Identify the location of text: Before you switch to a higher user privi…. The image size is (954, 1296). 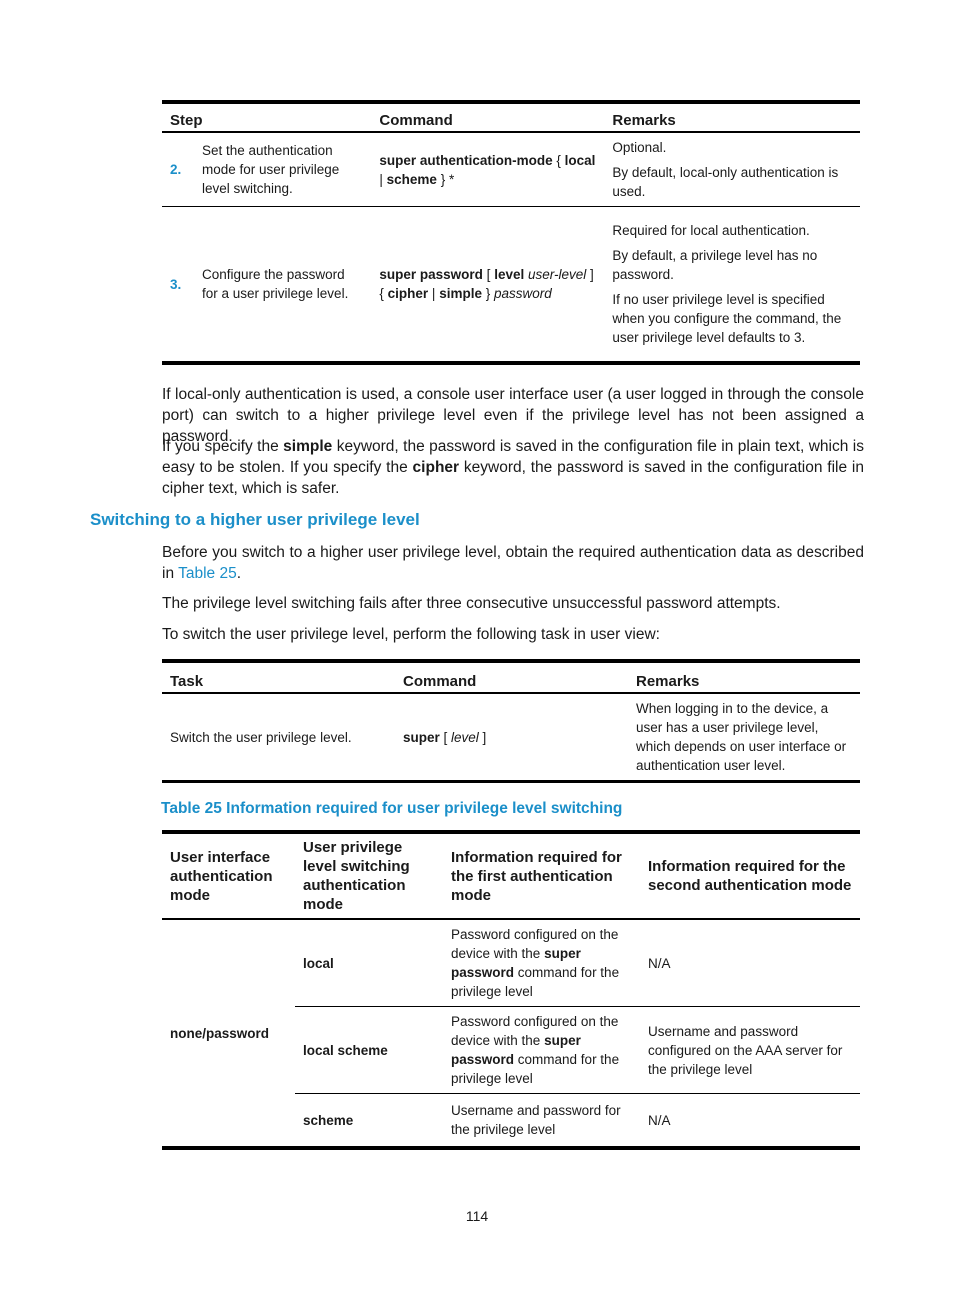
(513, 563).